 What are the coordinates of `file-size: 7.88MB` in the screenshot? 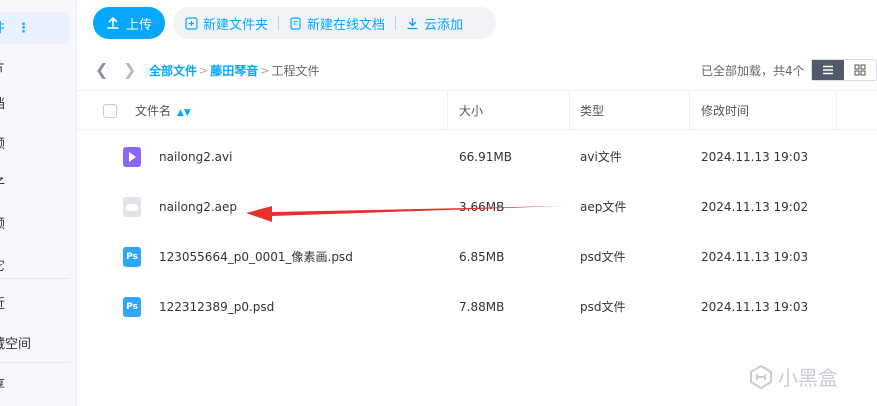 It's located at (482, 307).